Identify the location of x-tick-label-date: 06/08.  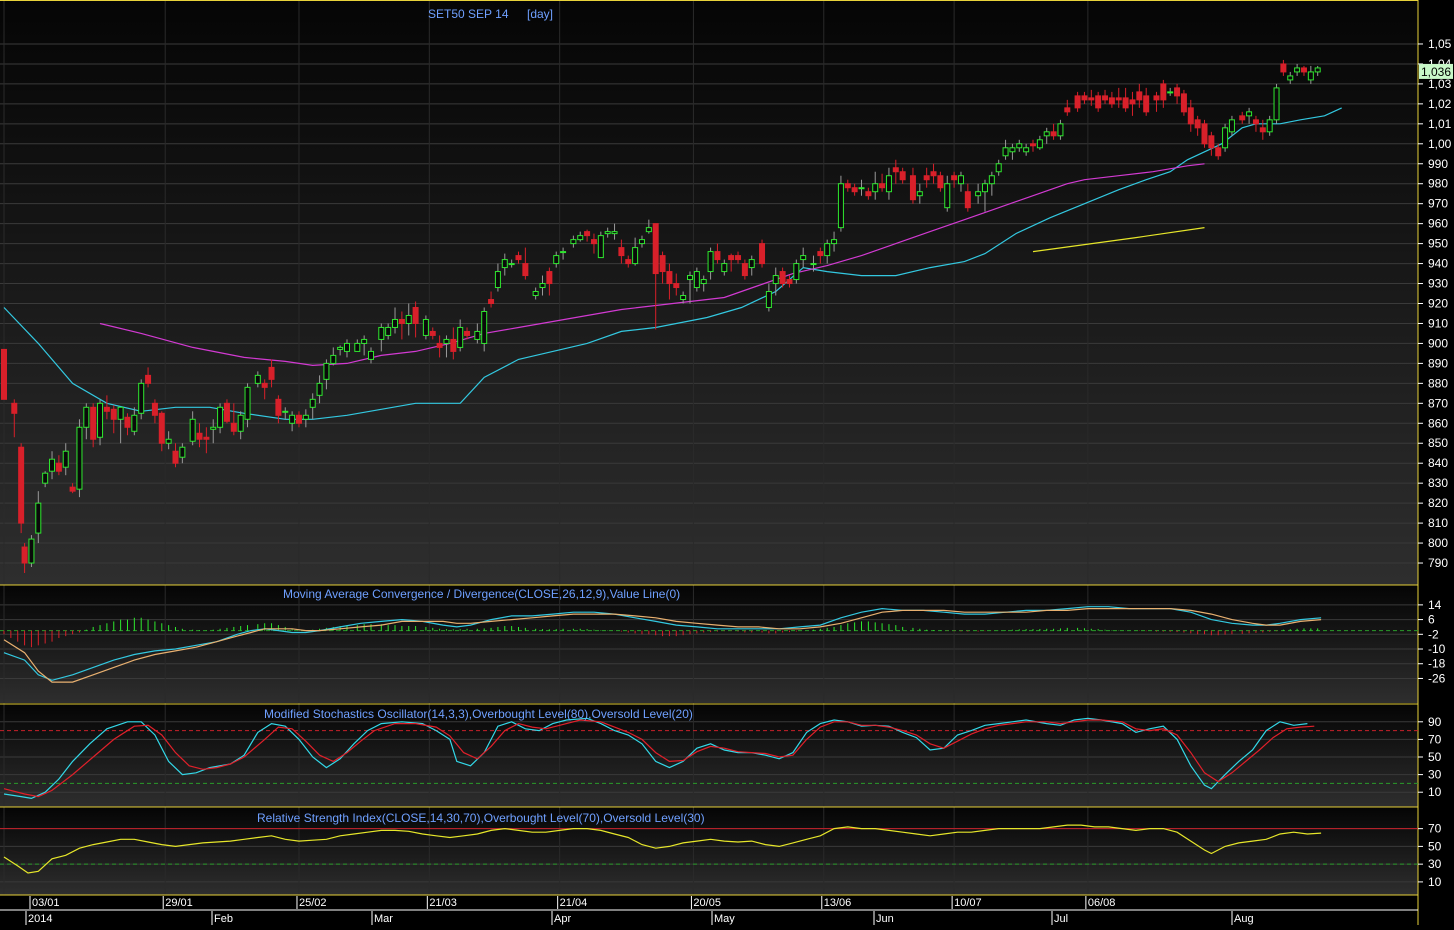
(1102, 903).